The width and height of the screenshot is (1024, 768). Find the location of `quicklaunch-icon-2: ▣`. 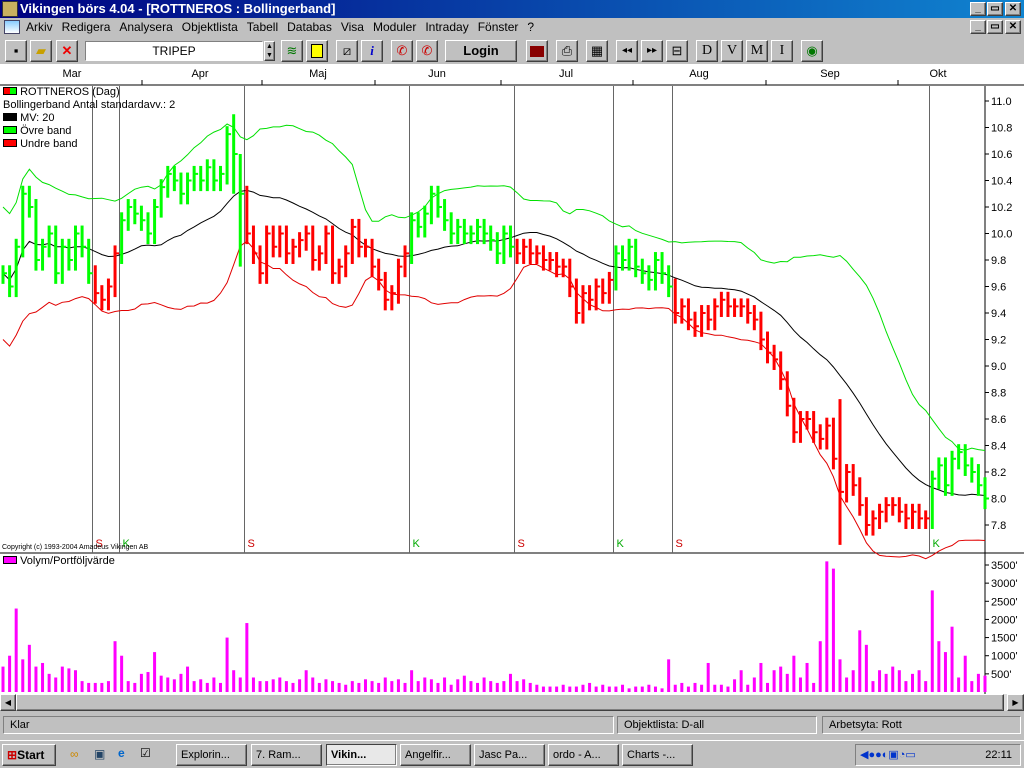

quicklaunch-icon-2: ▣ is located at coordinates (99, 754).